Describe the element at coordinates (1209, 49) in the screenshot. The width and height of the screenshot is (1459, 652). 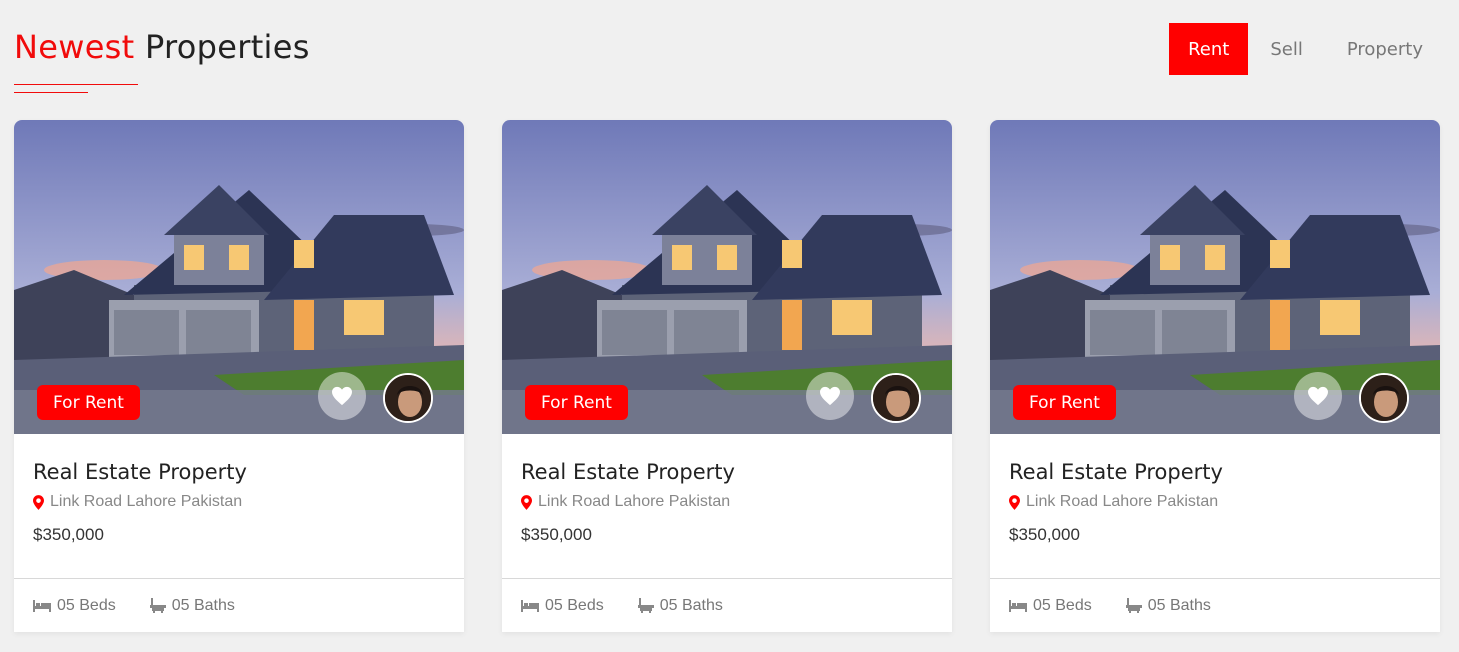
I see `tab-rent: Rent` at that location.